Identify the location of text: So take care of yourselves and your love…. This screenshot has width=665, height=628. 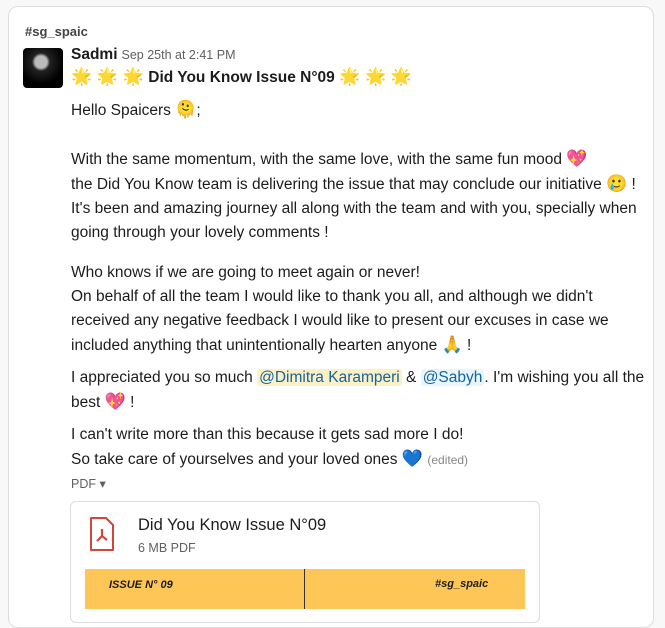
(236, 459).